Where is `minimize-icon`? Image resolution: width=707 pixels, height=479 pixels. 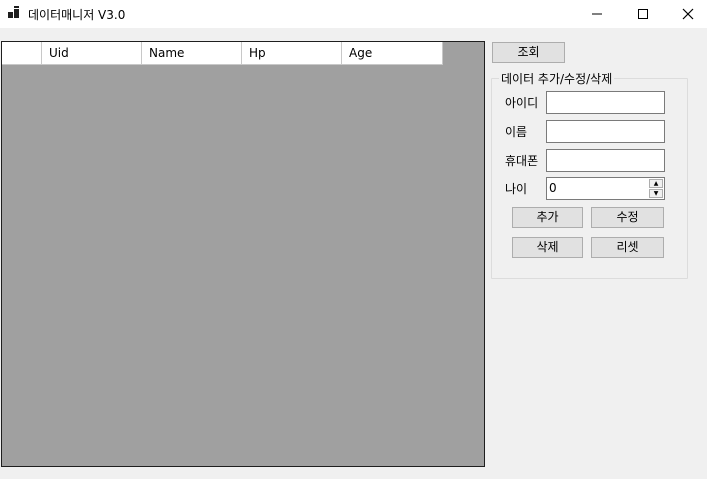
minimize-icon is located at coordinates (597, 14).